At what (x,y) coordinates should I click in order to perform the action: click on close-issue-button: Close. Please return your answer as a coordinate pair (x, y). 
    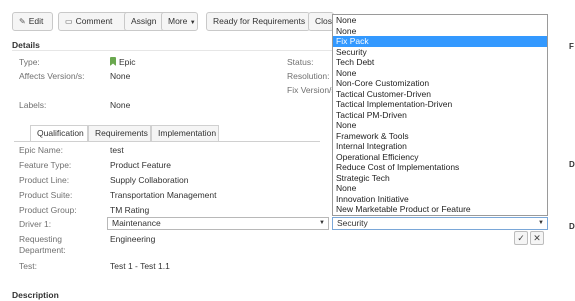
    Looking at the image, I should click on (321, 21).